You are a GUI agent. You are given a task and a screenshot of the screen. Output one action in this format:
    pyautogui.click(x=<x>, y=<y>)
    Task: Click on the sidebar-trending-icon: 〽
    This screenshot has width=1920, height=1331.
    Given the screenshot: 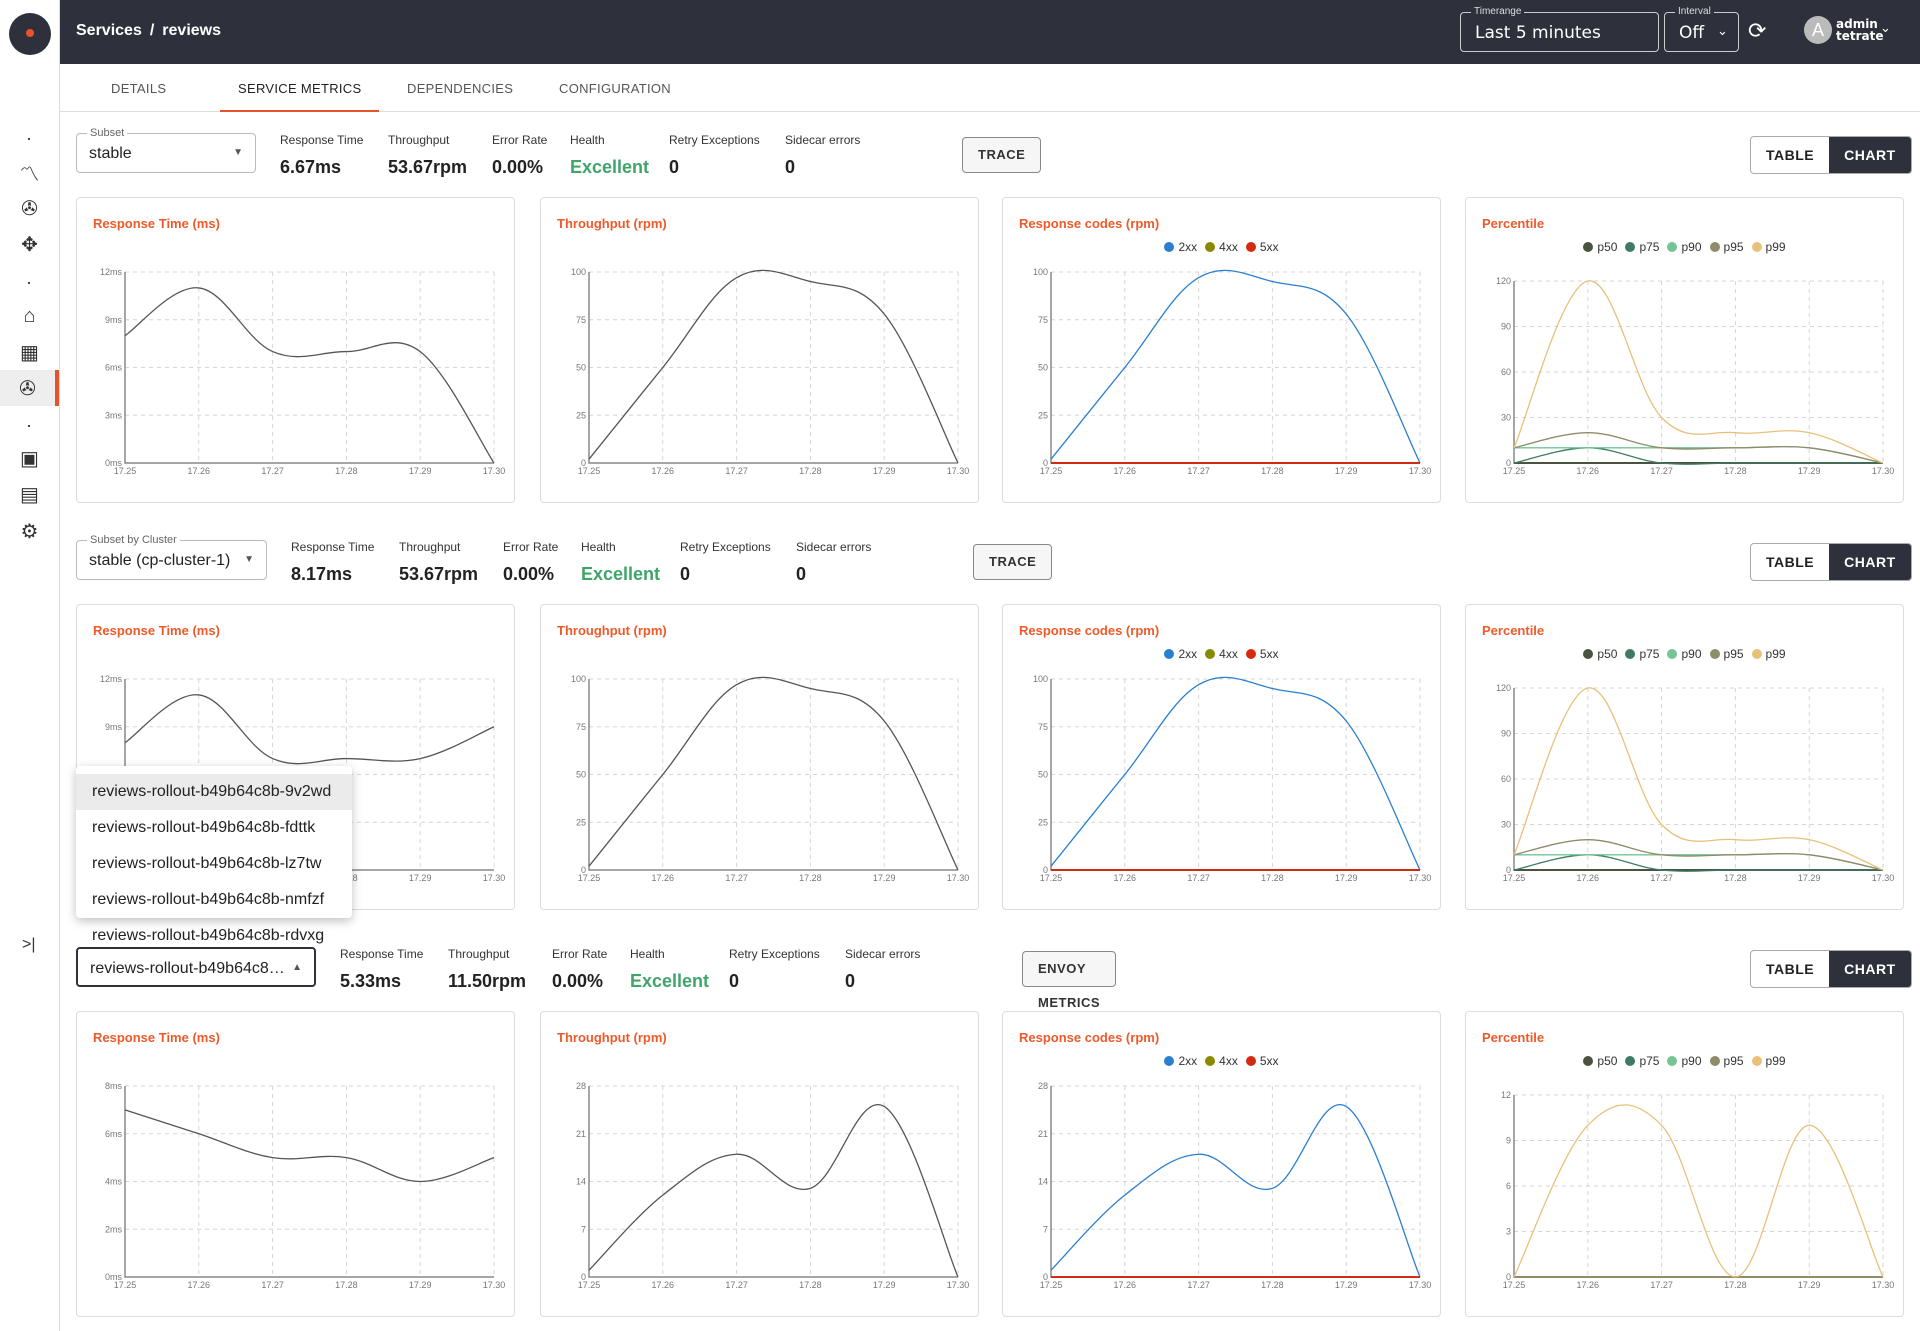 What is the action you would take?
    pyautogui.click(x=29, y=172)
    